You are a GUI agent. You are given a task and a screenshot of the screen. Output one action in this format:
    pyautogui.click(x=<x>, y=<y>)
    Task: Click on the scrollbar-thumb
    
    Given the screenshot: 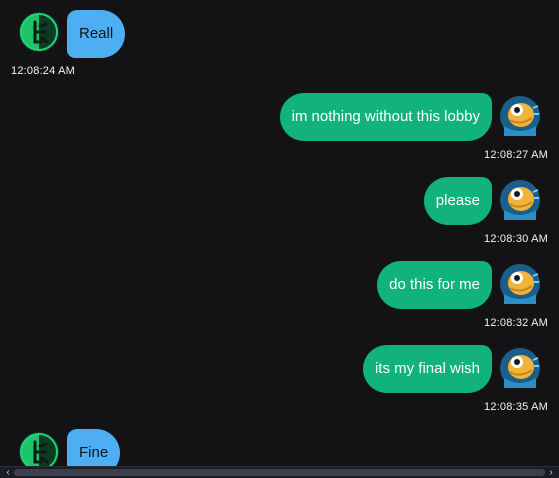 What is the action you would take?
    pyautogui.click(x=279, y=472)
    